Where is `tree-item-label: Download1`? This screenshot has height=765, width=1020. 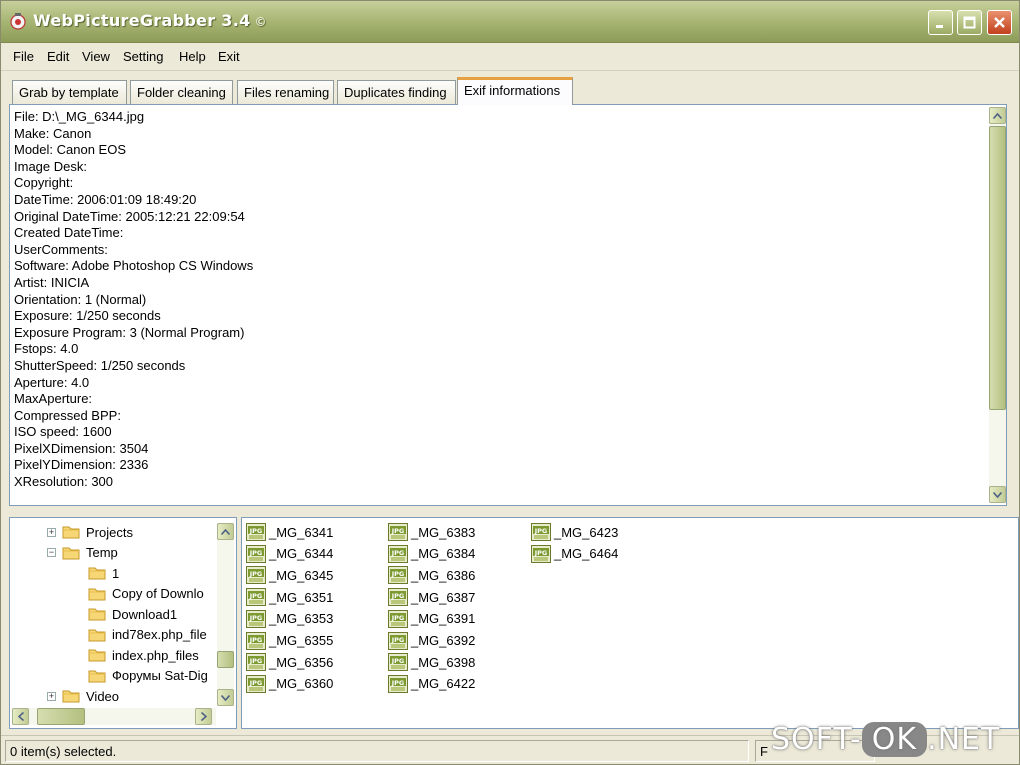 tree-item-label: Download1 is located at coordinates (145, 614).